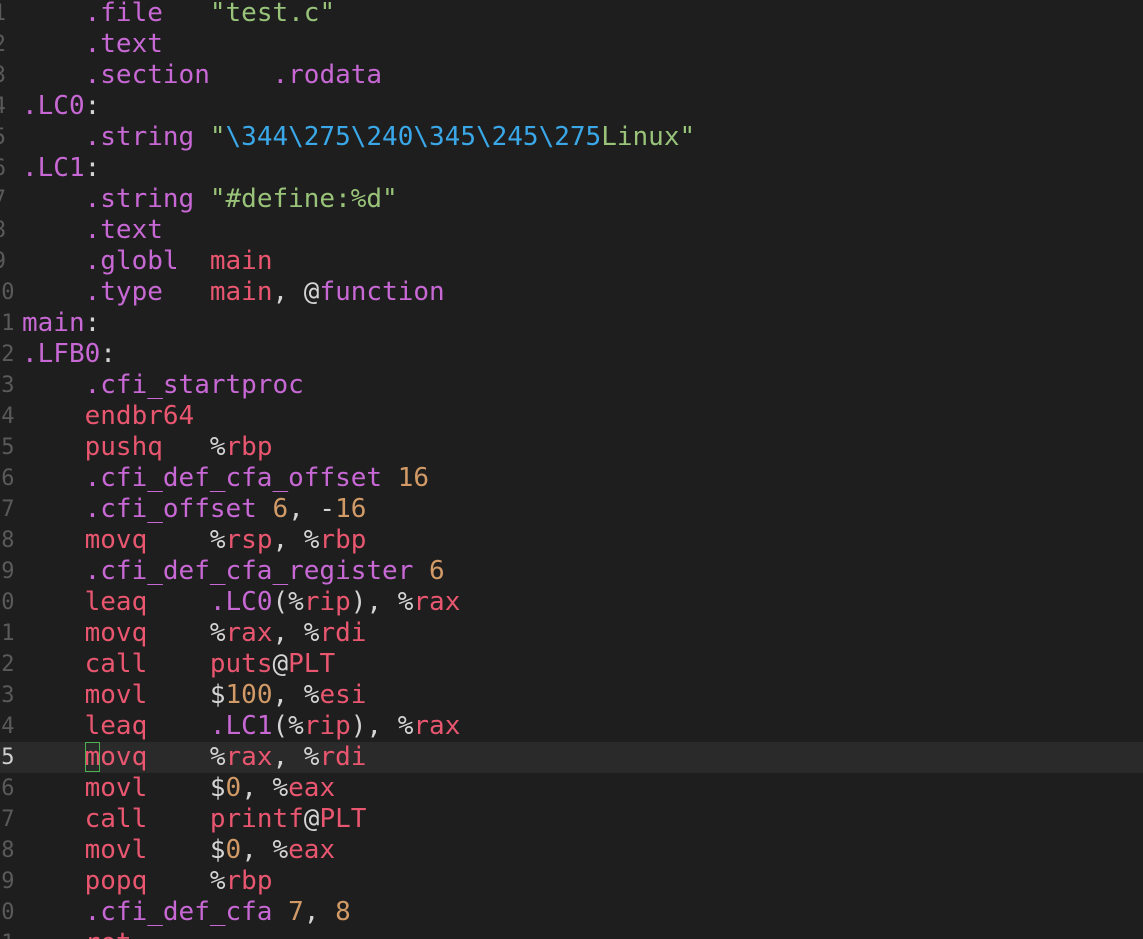  Describe the element at coordinates (249, 571) in the screenshot. I see `code-token: .cfi_def_cfa_register` at that location.